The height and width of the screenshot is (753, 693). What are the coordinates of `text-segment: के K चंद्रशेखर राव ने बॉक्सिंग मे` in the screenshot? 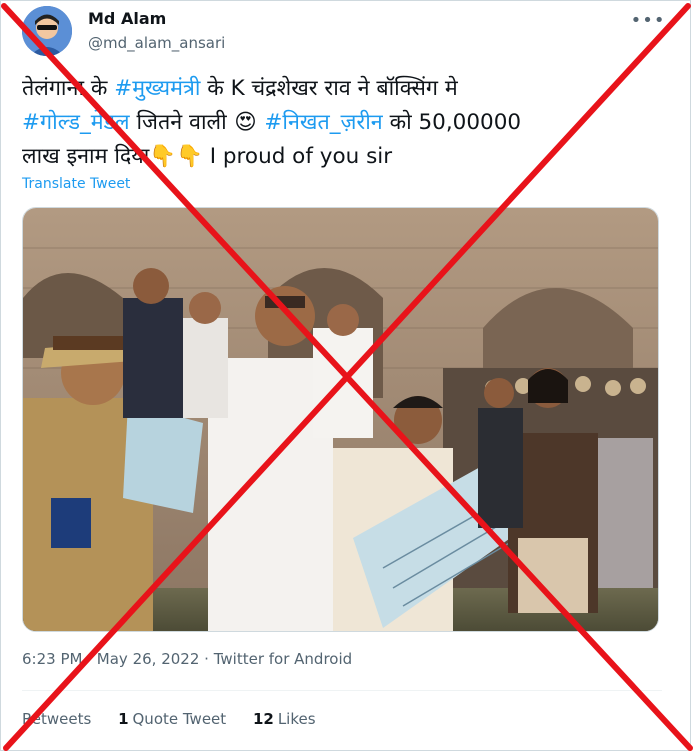 It's located at (329, 88).